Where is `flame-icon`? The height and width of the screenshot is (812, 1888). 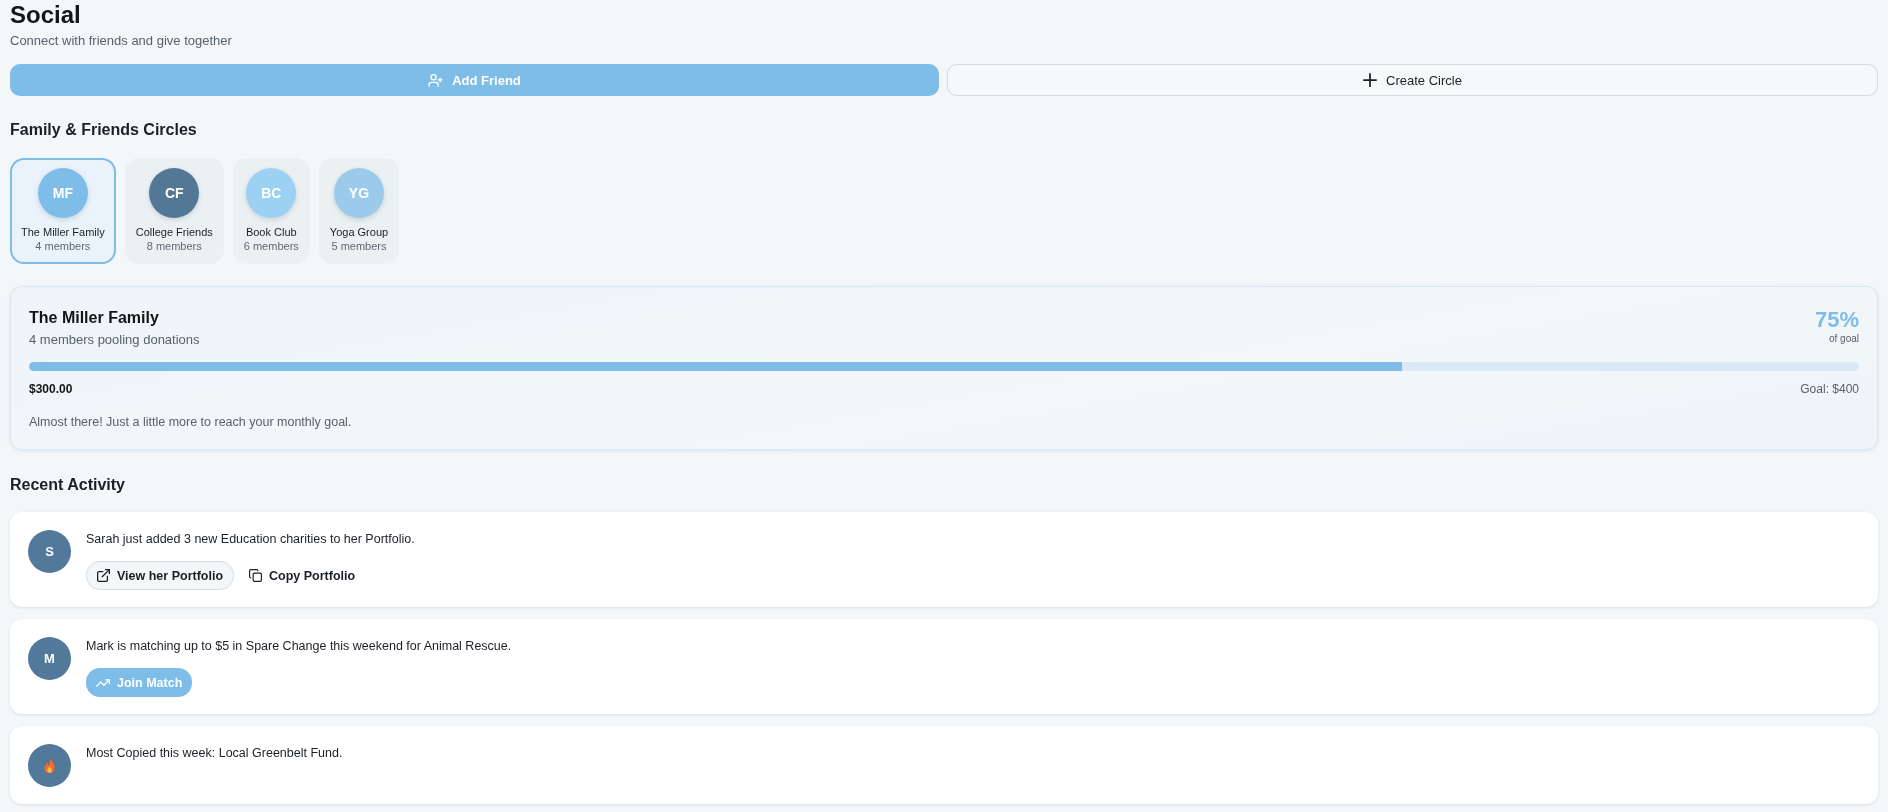
flame-icon is located at coordinates (49, 765).